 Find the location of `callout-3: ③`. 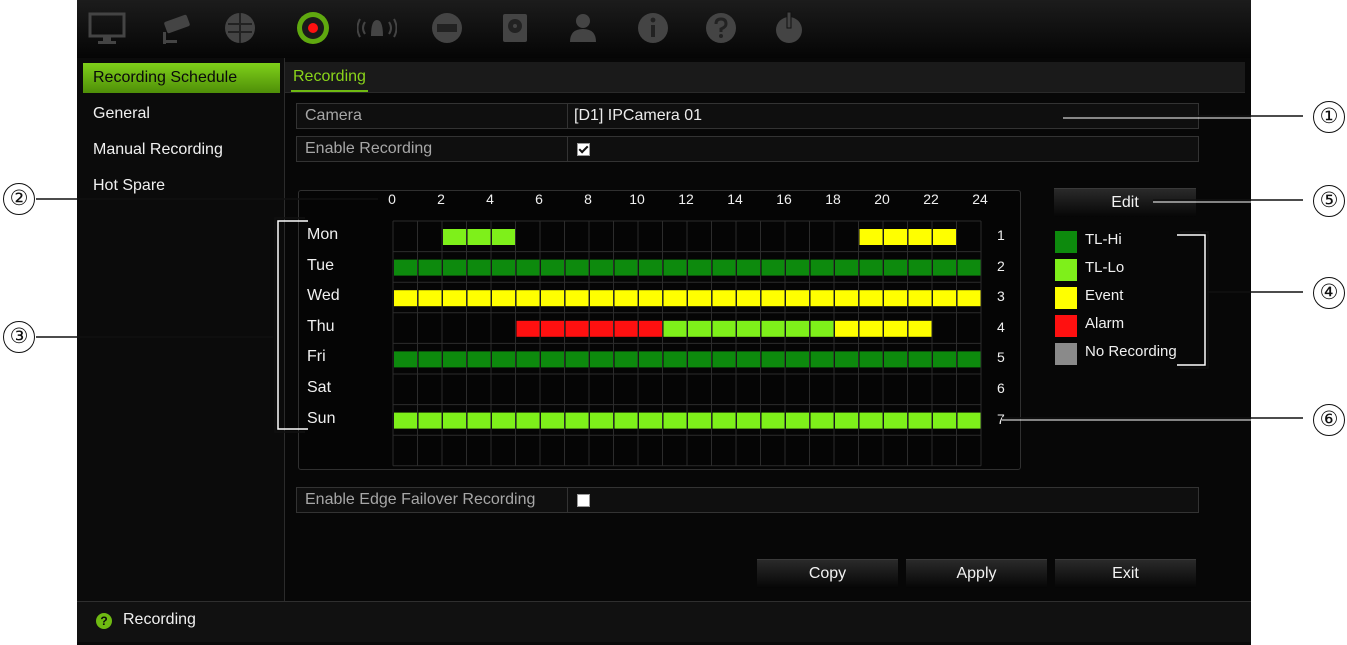

callout-3: ③ is located at coordinates (19, 337).